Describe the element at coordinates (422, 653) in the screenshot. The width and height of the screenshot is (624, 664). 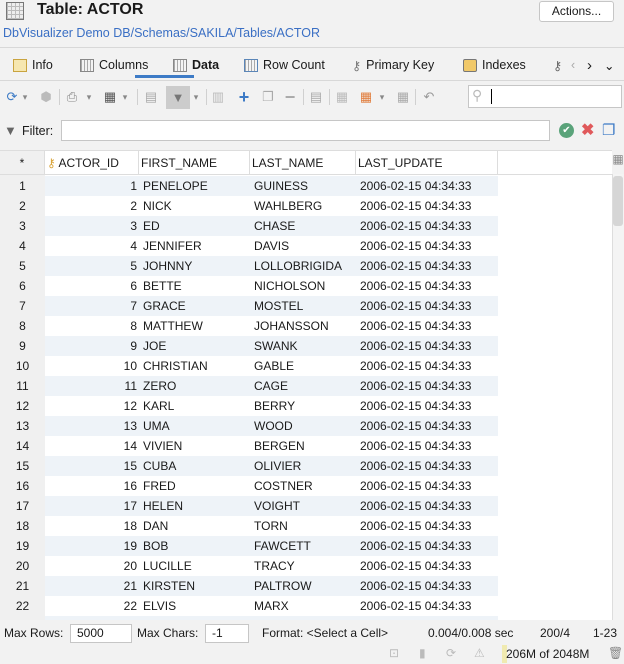
I see `database-icon: ▮` at that location.